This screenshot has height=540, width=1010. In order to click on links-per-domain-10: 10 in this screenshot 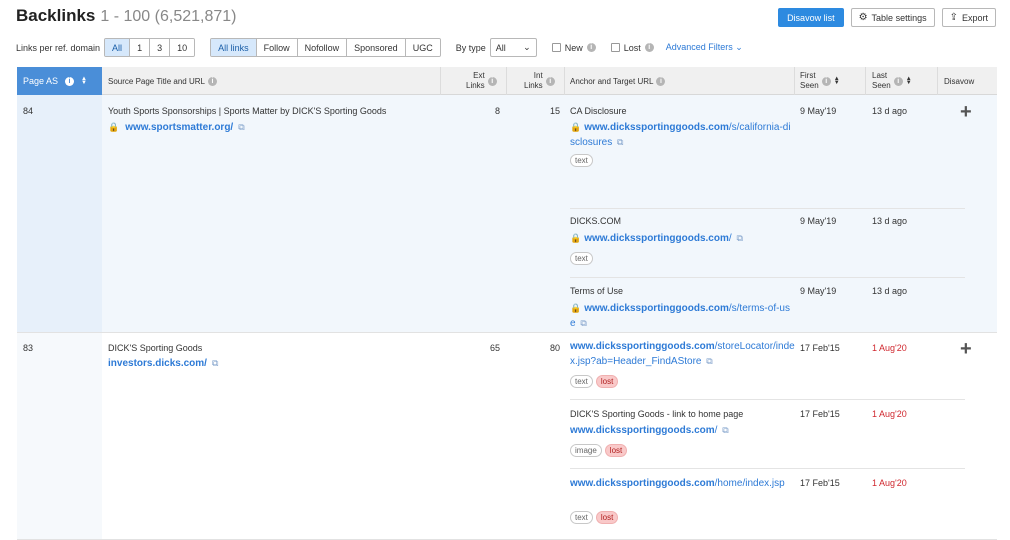, I will do `click(182, 47)`.